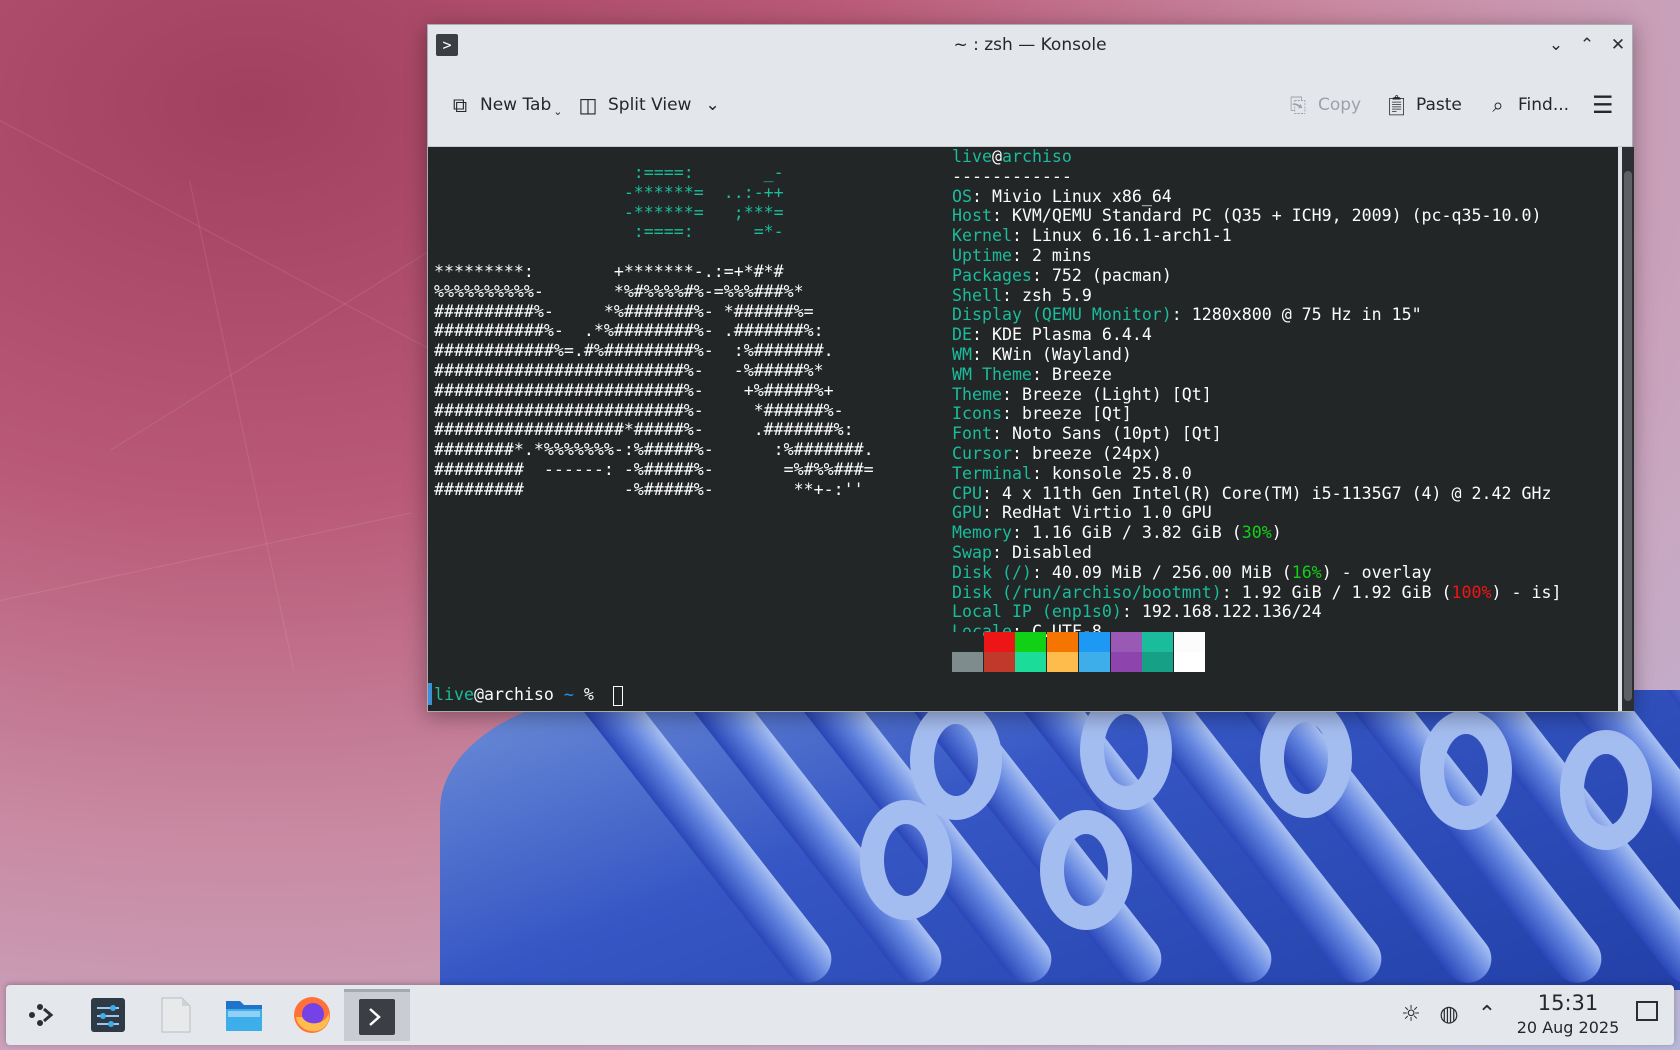  Describe the element at coordinates (1012, 176) in the screenshot. I see `info-value: ------------` at that location.